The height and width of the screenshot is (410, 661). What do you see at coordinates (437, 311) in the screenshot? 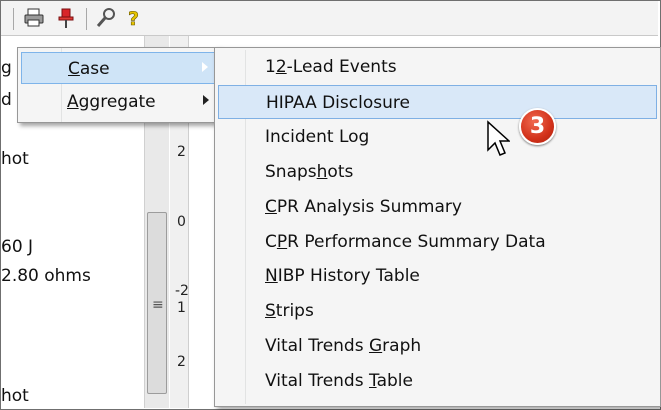
I see `submenu-item-strips: Strips` at bounding box center [437, 311].